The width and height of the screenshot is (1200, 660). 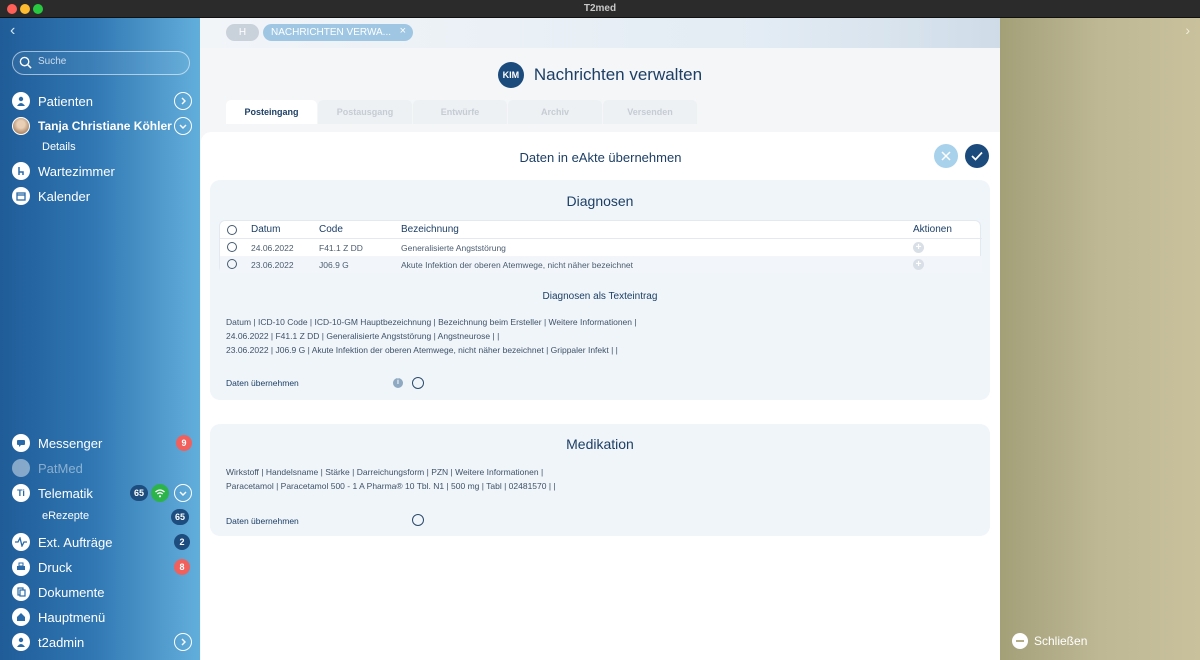 I want to click on calendar-icon, so click(x=21, y=196).